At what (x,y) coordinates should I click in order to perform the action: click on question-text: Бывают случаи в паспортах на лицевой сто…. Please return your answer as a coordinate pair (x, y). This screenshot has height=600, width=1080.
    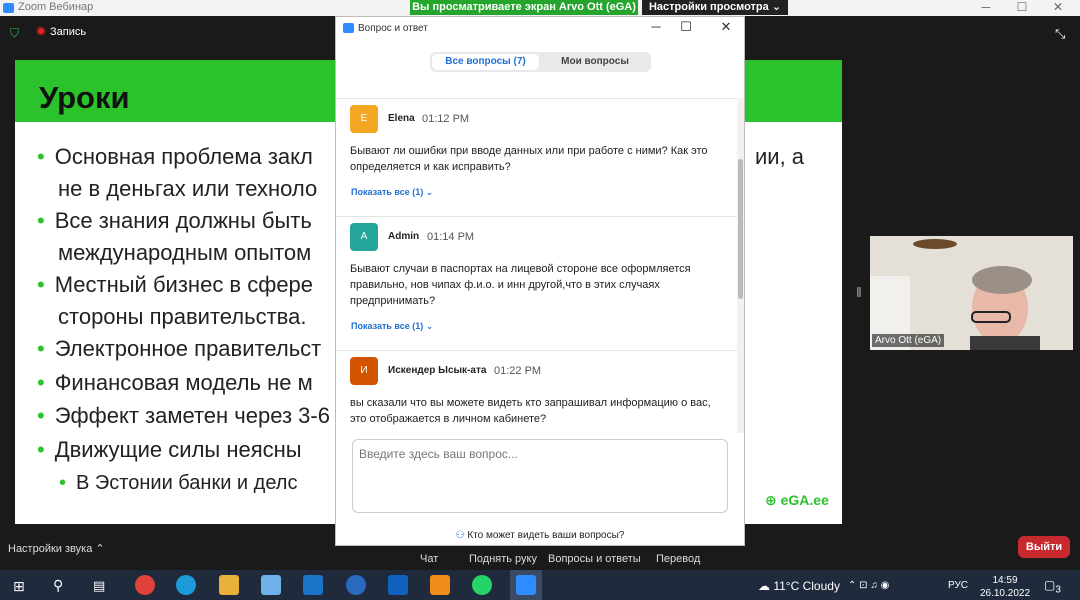
    Looking at the image, I should click on (520, 285).